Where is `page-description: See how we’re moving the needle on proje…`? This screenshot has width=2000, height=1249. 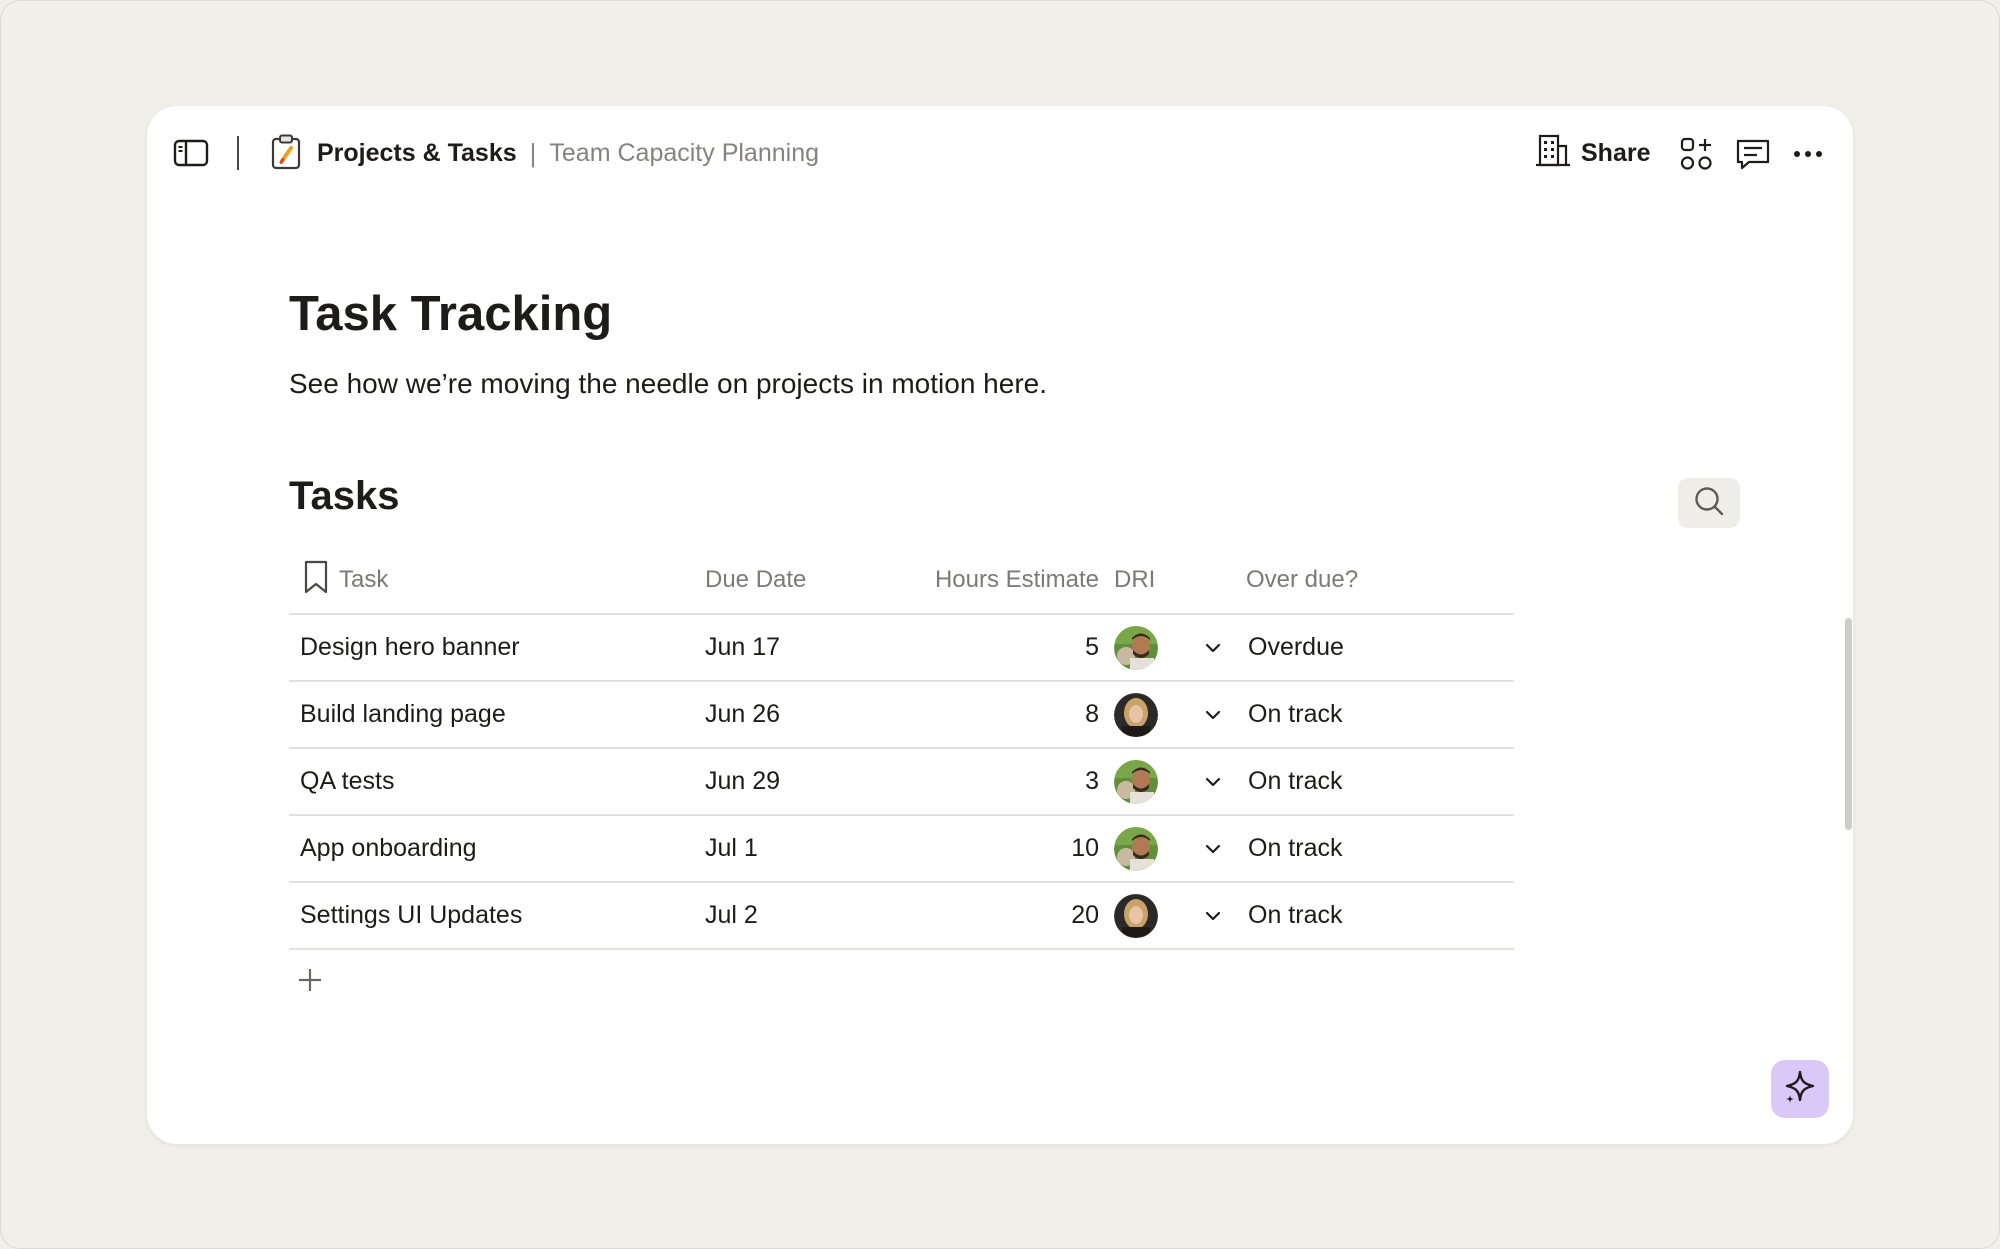 page-description: See how we’re moving the needle on proje… is located at coordinates (668, 383).